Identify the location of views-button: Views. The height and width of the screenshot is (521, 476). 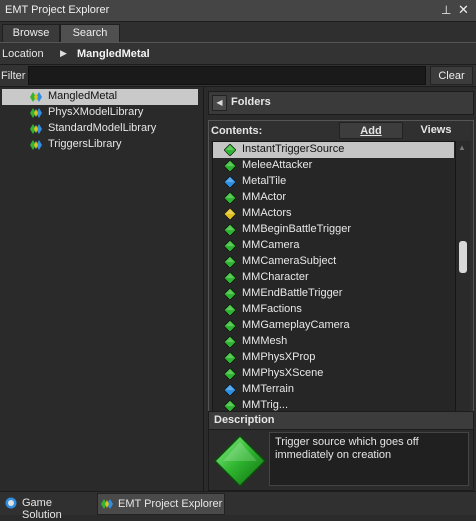
(436, 130).